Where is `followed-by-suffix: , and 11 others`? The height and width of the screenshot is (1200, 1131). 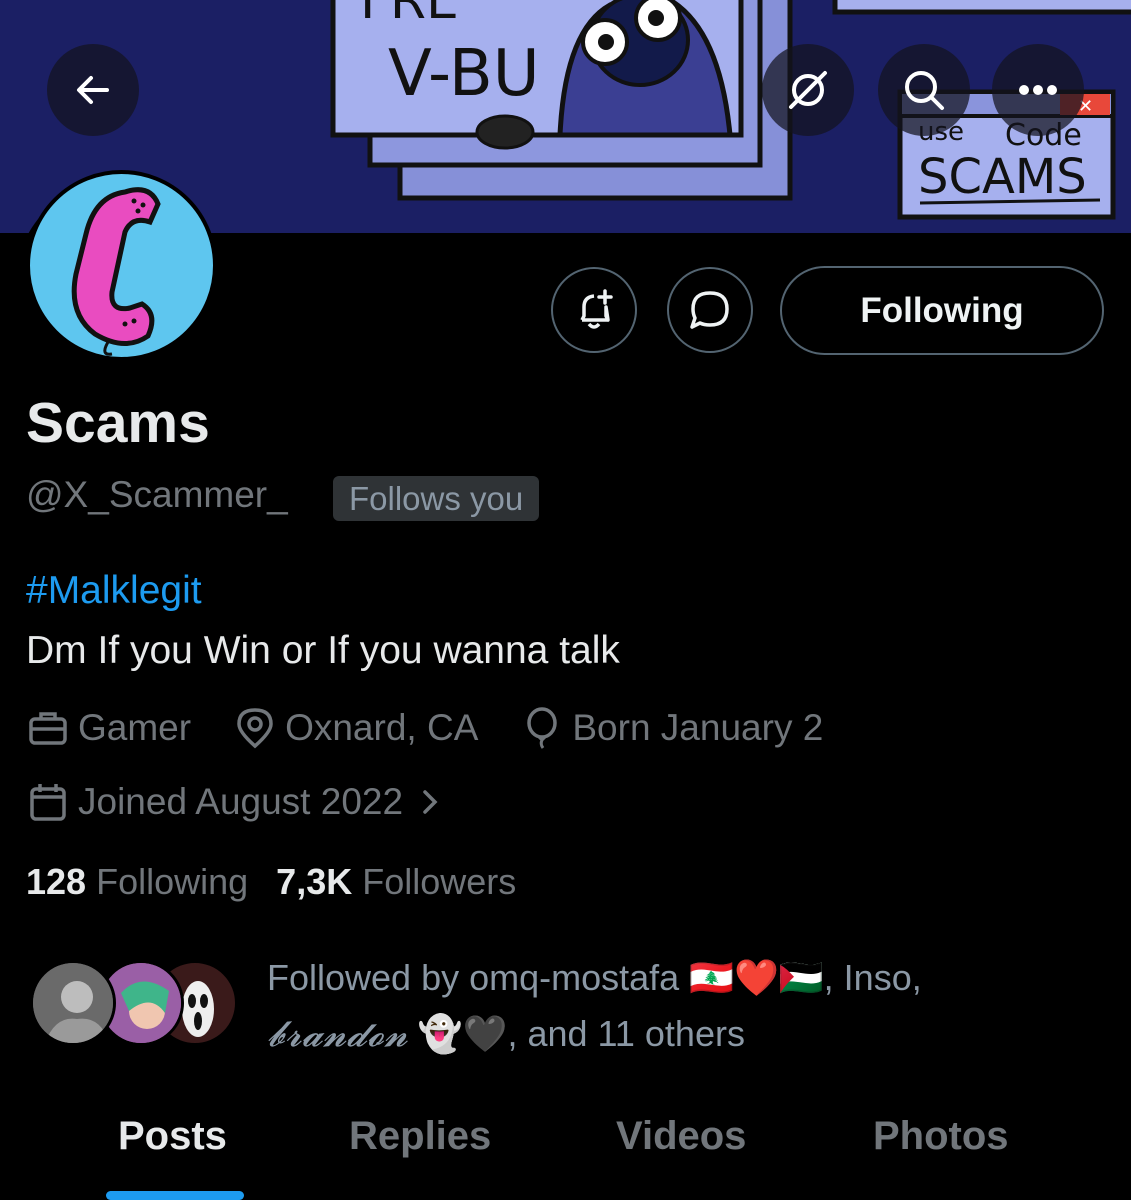
followed-by-suffix: , and 11 others is located at coordinates (626, 1033).